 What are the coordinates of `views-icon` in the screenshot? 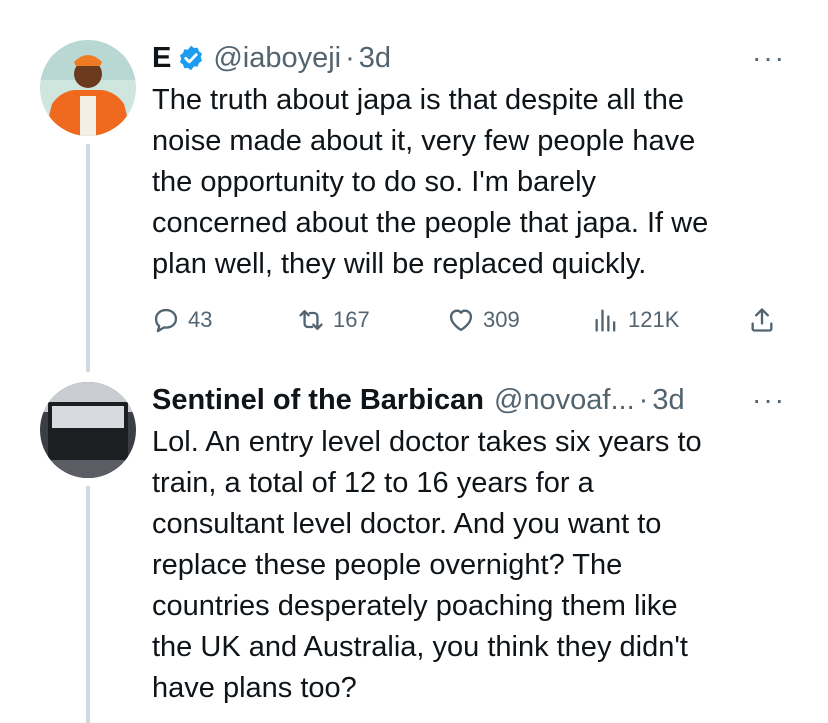 It's located at (605, 320).